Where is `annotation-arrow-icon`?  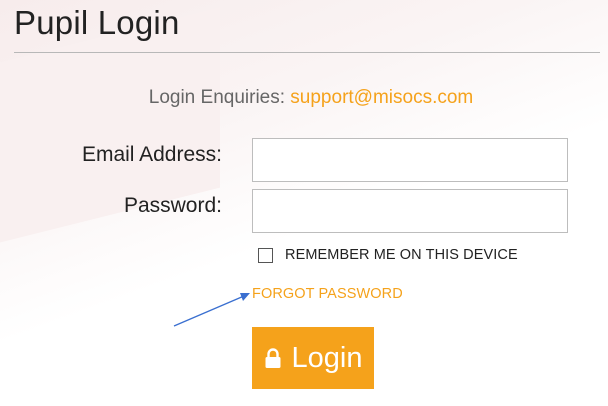
annotation-arrow-icon is located at coordinates (211, 310).